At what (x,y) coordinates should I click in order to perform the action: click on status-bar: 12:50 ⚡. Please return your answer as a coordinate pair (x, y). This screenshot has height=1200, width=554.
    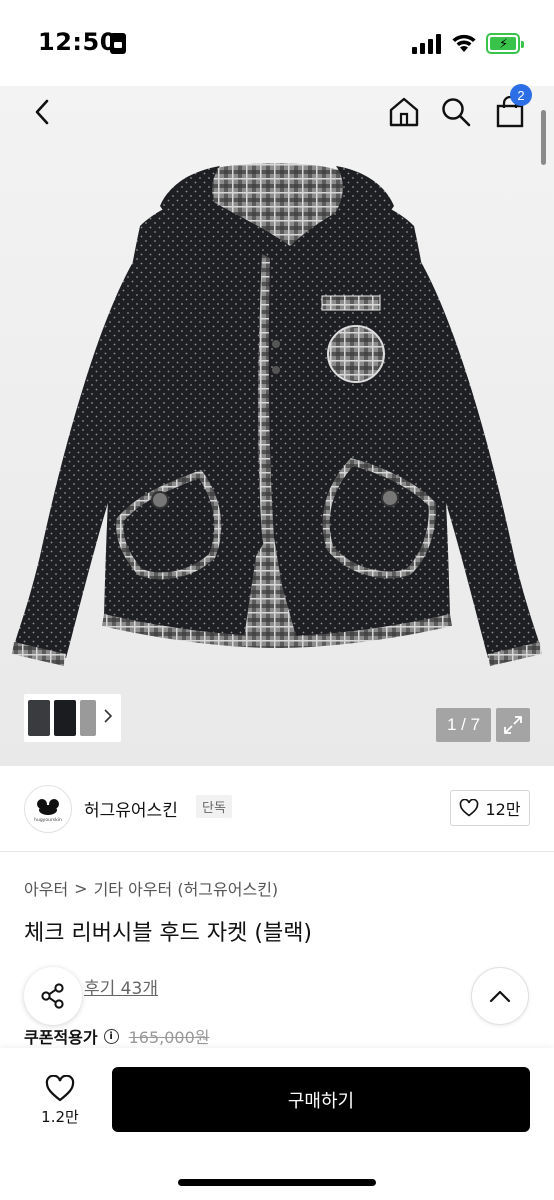
    Looking at the image, I should click on (277, 43).